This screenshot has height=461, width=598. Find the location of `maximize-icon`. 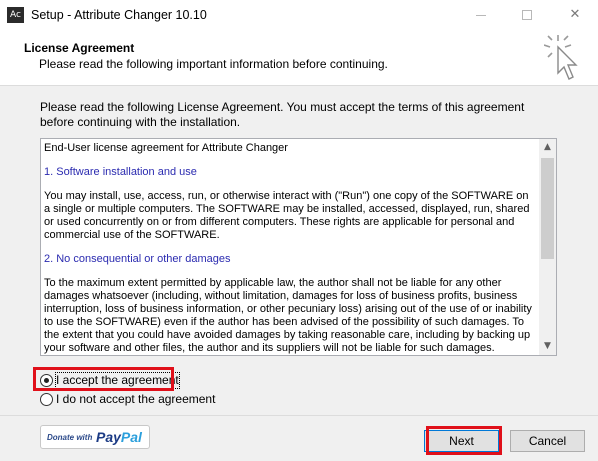

maximize-icon is located at coordinates (527, 15).